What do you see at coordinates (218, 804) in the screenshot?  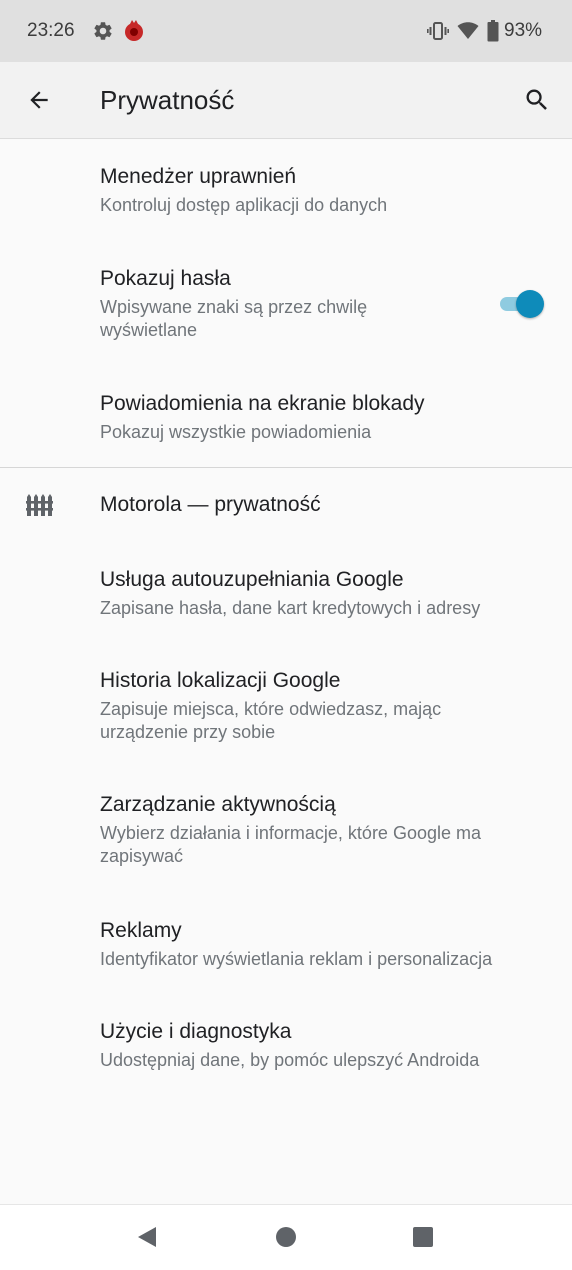 I see `setting-title: Zarządzanie aktywnością` at bounding box center [218, 804].